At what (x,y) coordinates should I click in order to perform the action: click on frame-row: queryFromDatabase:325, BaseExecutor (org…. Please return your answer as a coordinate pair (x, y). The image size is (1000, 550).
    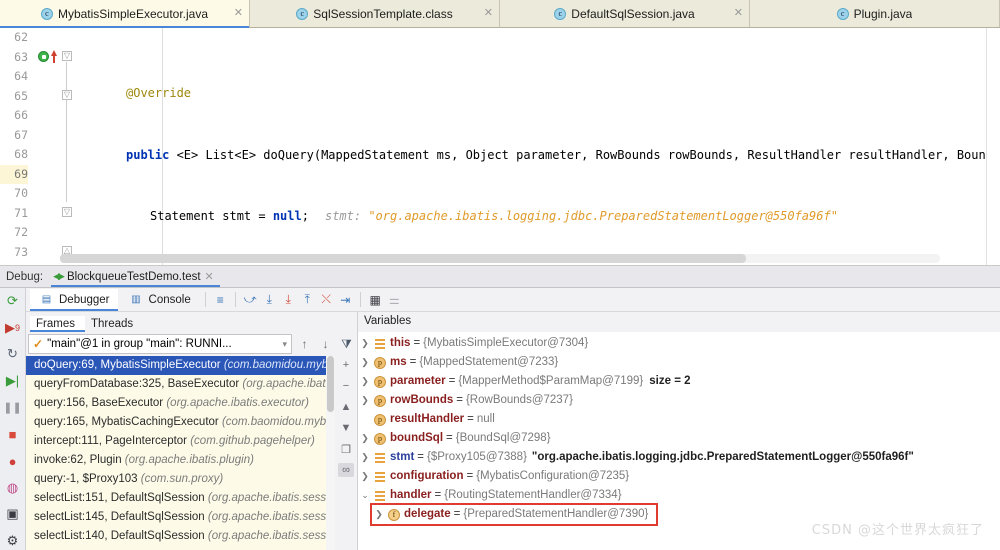
    Looking at the image, I should click on (176, 384).